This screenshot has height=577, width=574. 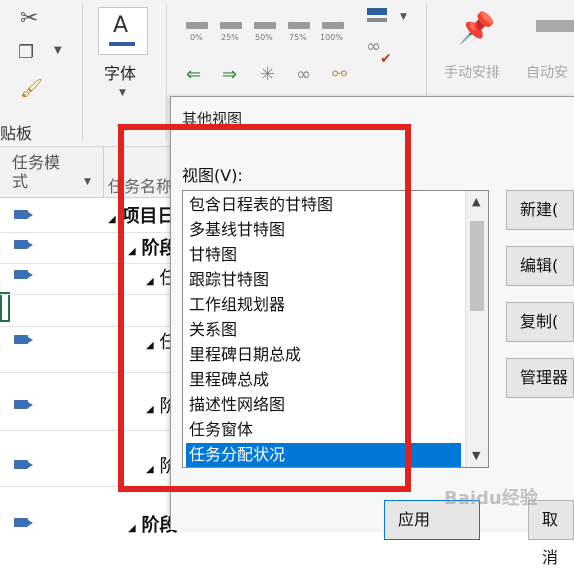 What do you see at coordinates (403, 17) in the screenshot?
I see `gantt-dropdown-icon: ▼` at bounding box center [403, 17].